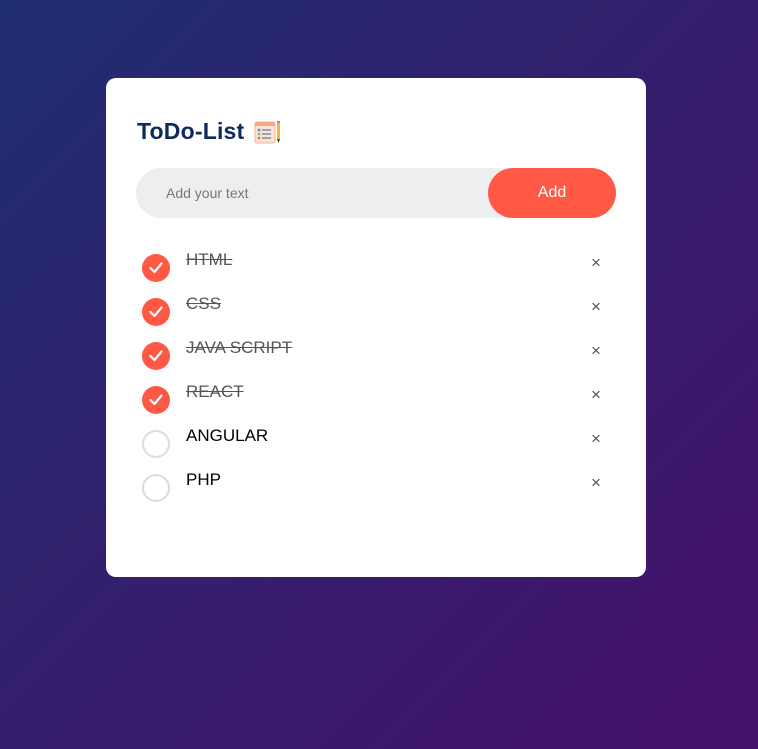 The height and width of the screenshot is (749, 758). I want to click on add-todo-form: Add, so click(376, 193).